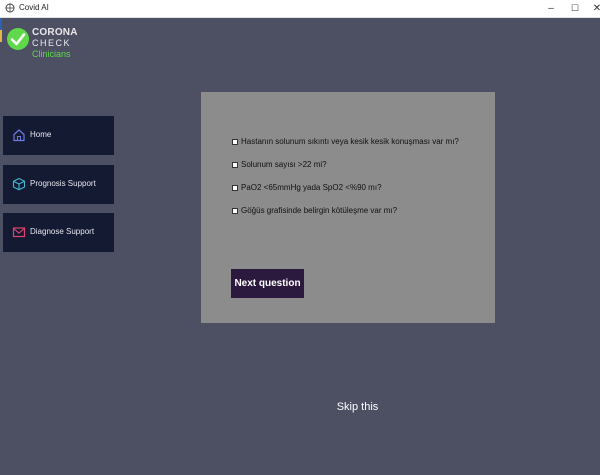  What do you see at coordinates (1, 24) in the screenshot?
I see `edge-accent-blue` at bounding box center [1, 24].